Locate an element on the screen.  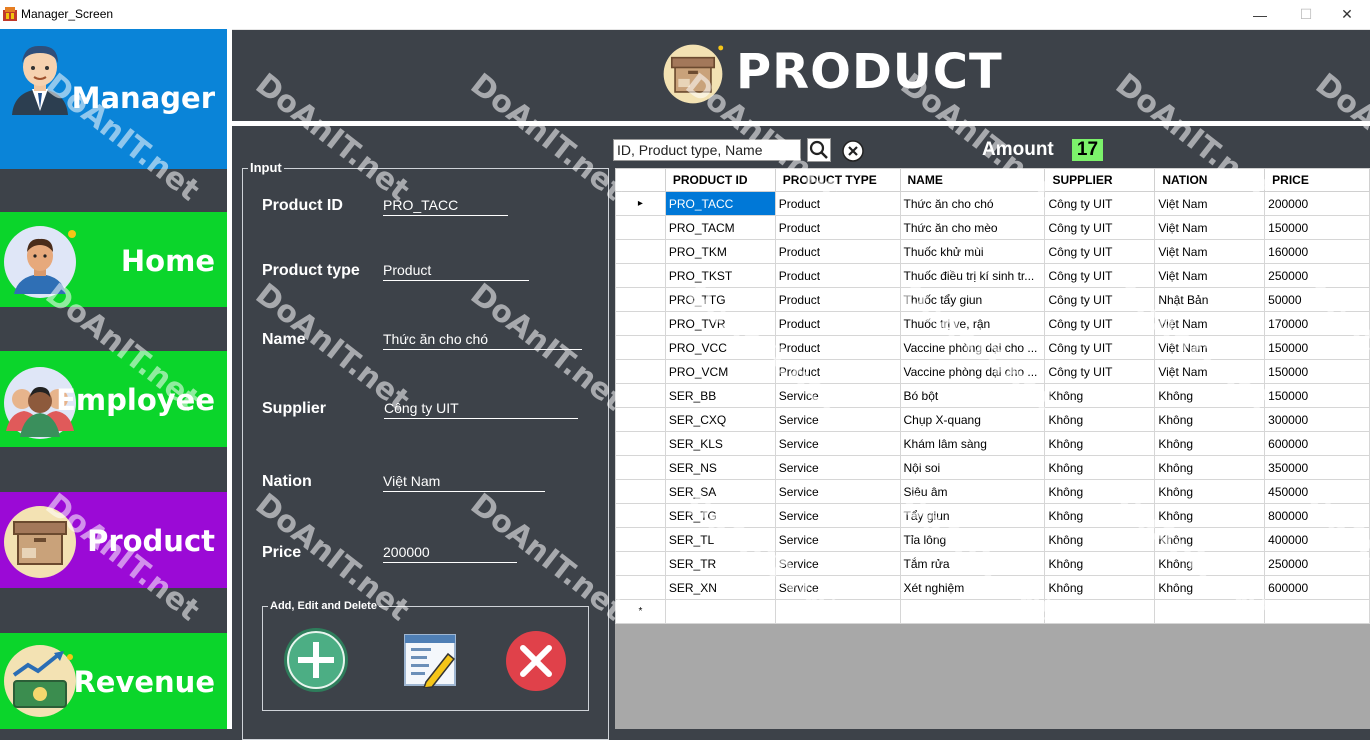
table-cell: SER_TR is located at coordinates (720, 563).